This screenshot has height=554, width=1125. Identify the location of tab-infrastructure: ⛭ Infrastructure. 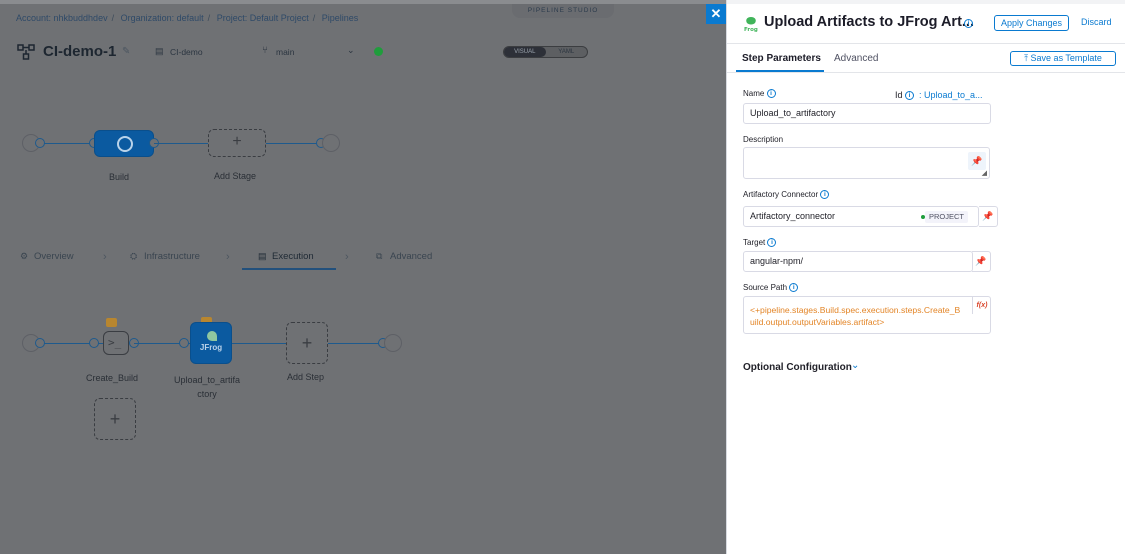
(165, 256).